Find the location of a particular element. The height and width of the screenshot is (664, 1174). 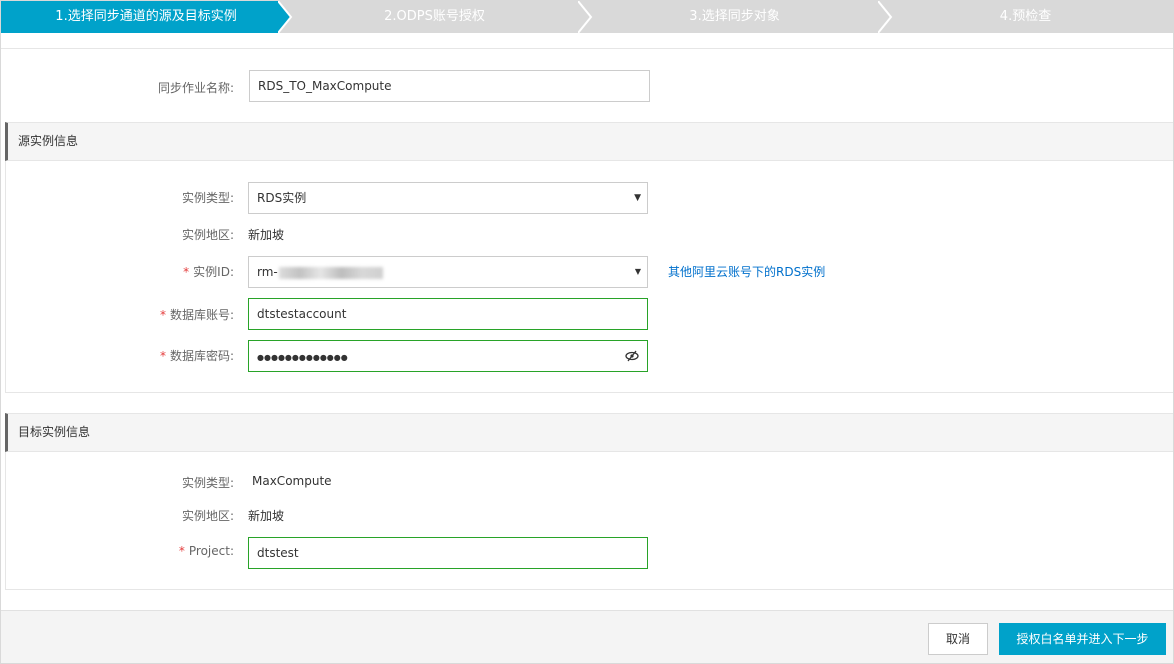

source-id-label-wrap: * 实例ID: is located at coordinates (177, 271).